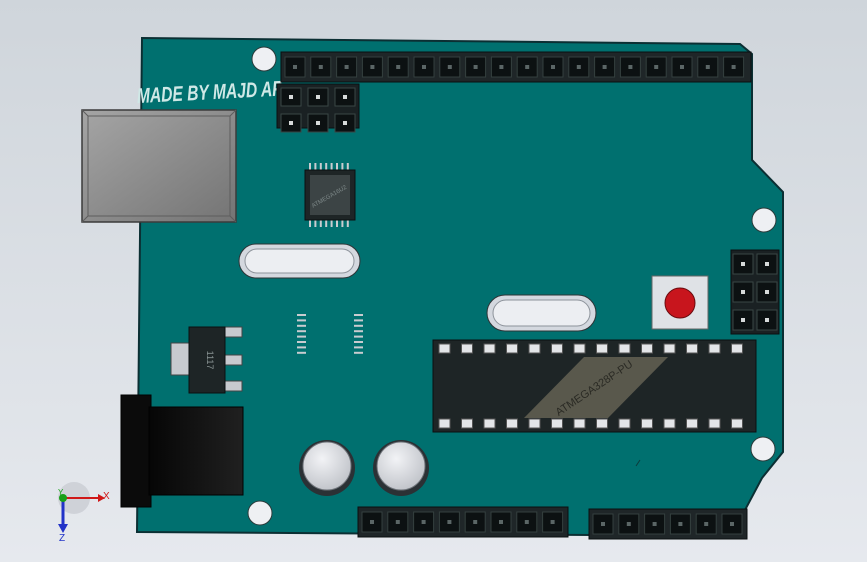  What do you see at coordinates (668, 524) in the screenshot?
I see `analog-header-bottom` at bounding box center [668, 524].